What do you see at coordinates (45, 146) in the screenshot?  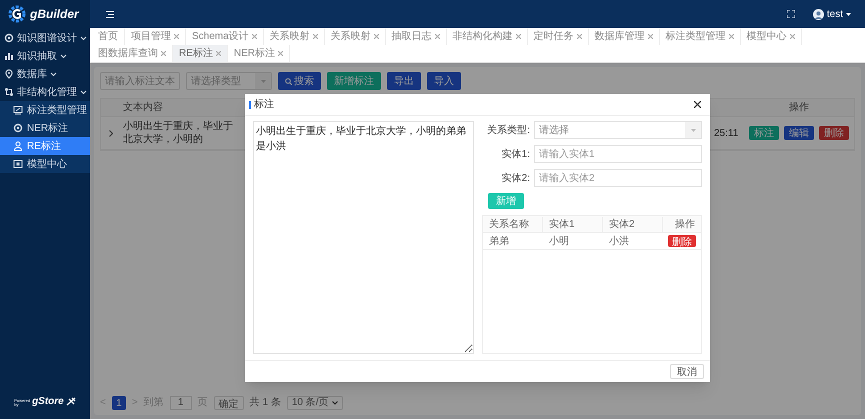 I see `submenu-item: RE标注` at bounding box center [45, 146].